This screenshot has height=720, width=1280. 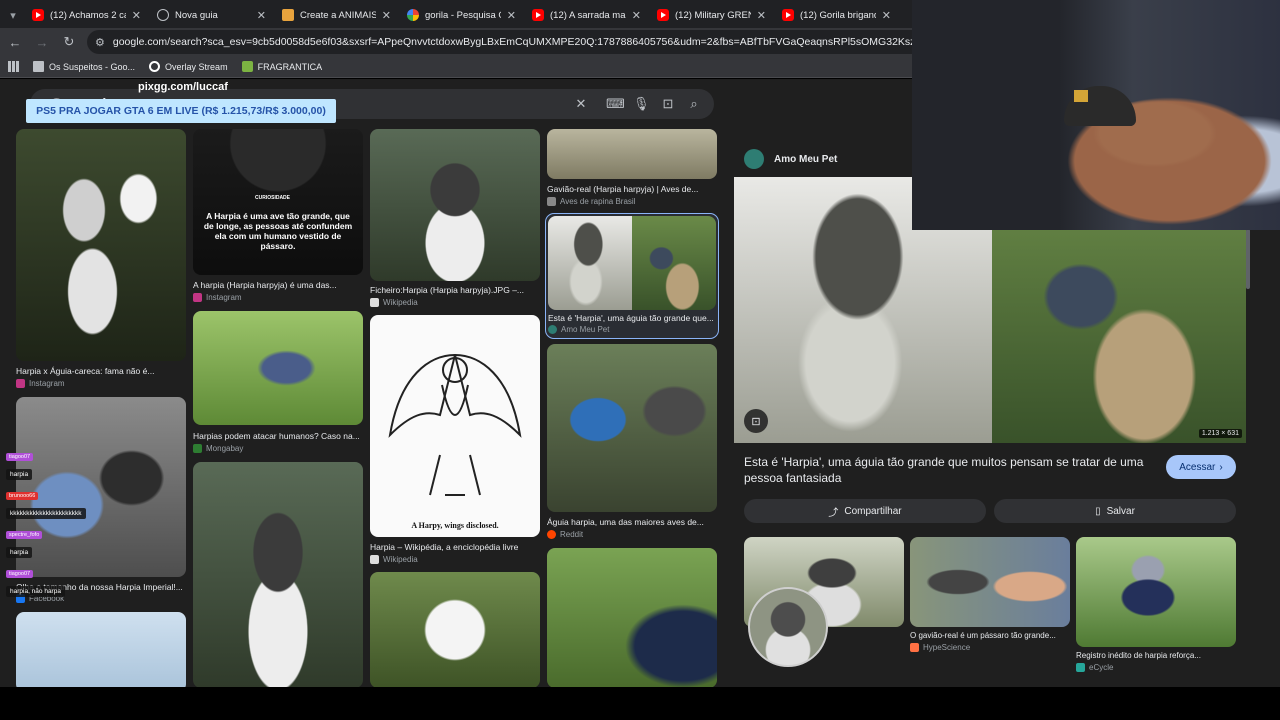 What do you see at coordinates (24, 535) in the screenshot?
I see `chat-user: spectre_fofo` at bounding box center [24, 535].